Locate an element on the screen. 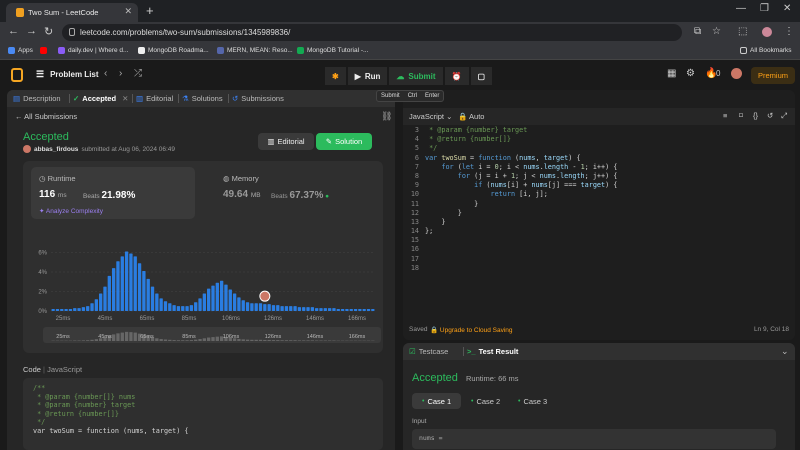  close-window-icon: ✕ is located at coordinates (787, 8).